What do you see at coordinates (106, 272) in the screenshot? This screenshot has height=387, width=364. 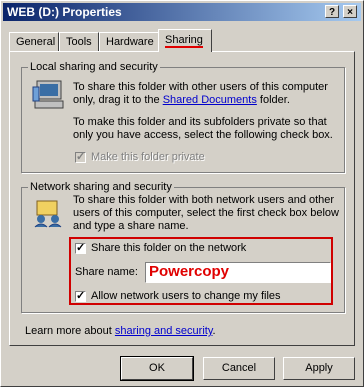 I see `share-name-label: Share name:` at bounding box center [106, 272].